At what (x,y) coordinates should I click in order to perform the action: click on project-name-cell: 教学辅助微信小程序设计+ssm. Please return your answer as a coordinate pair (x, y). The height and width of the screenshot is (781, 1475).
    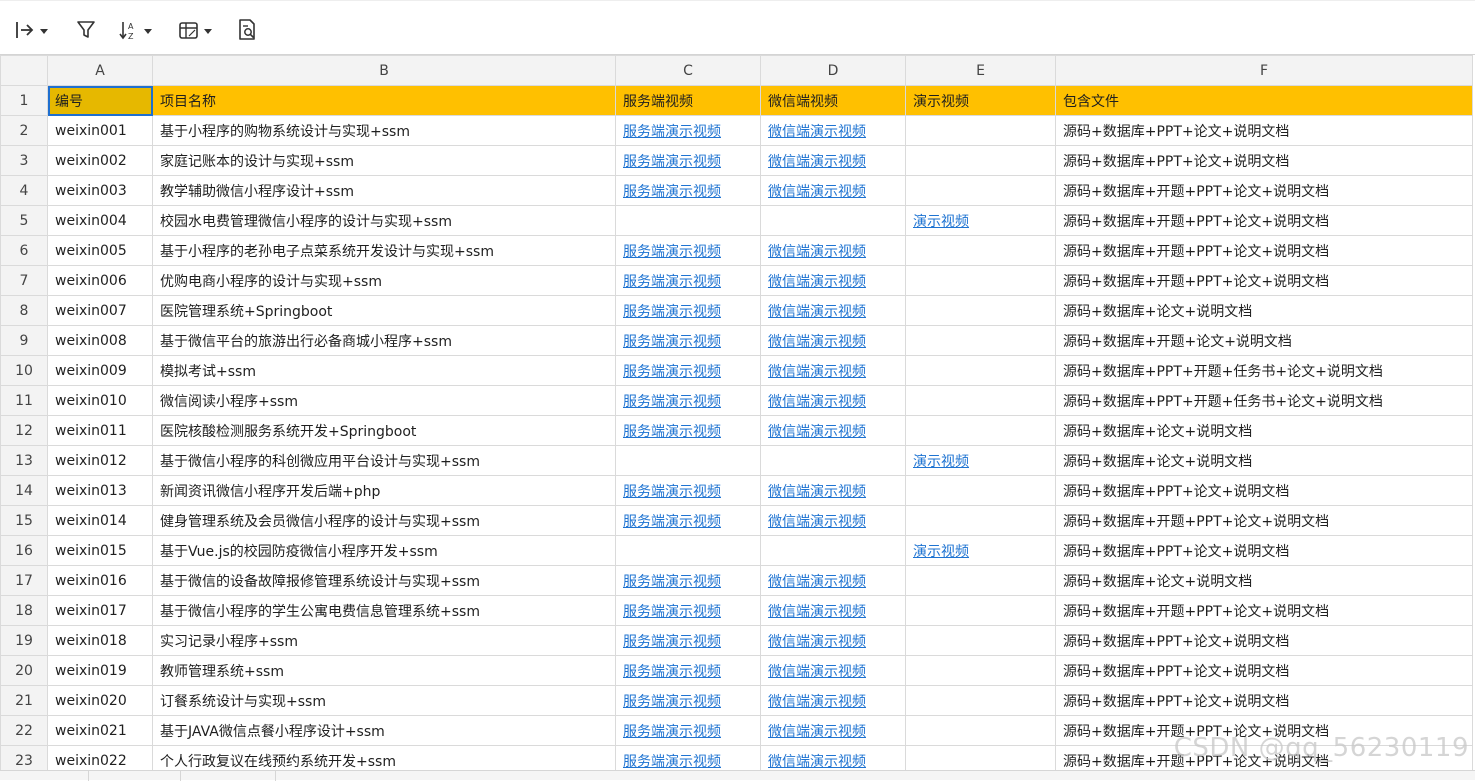
    Looking at the image, I should click on (384, 190).